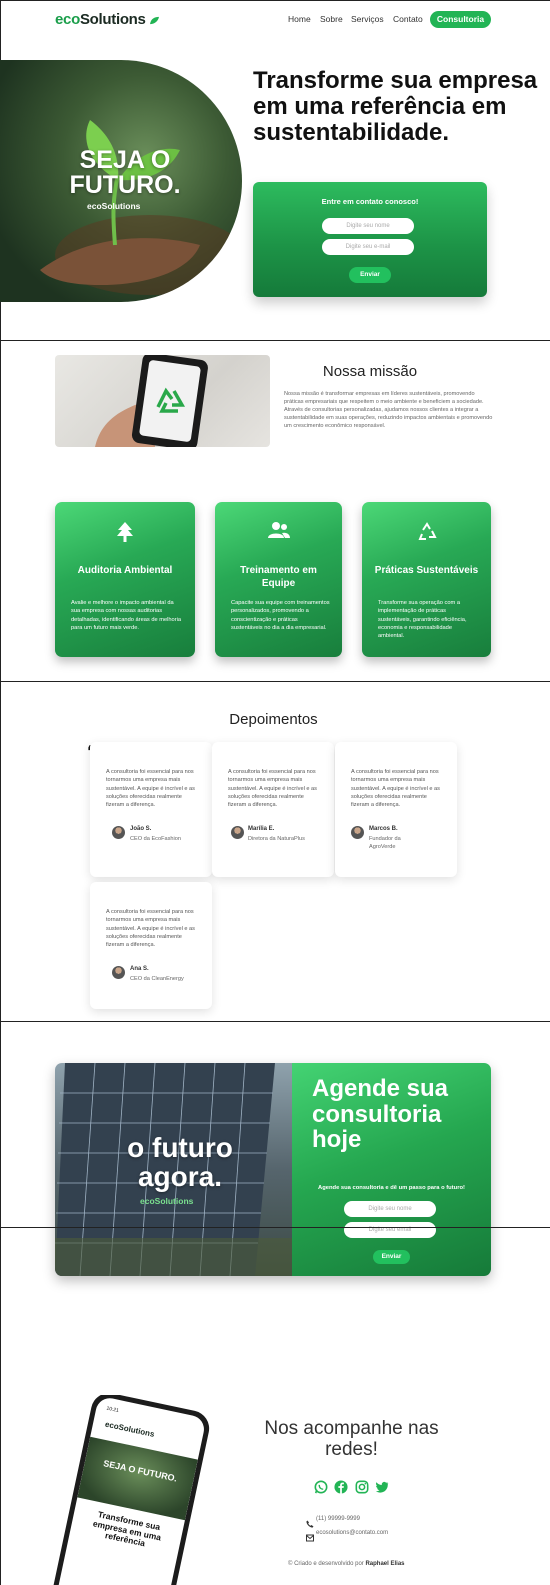 The width and height of the screenshot is (550, 1585). I want to click on service-title: Práticas Sustentáveis, so click(426, 570).